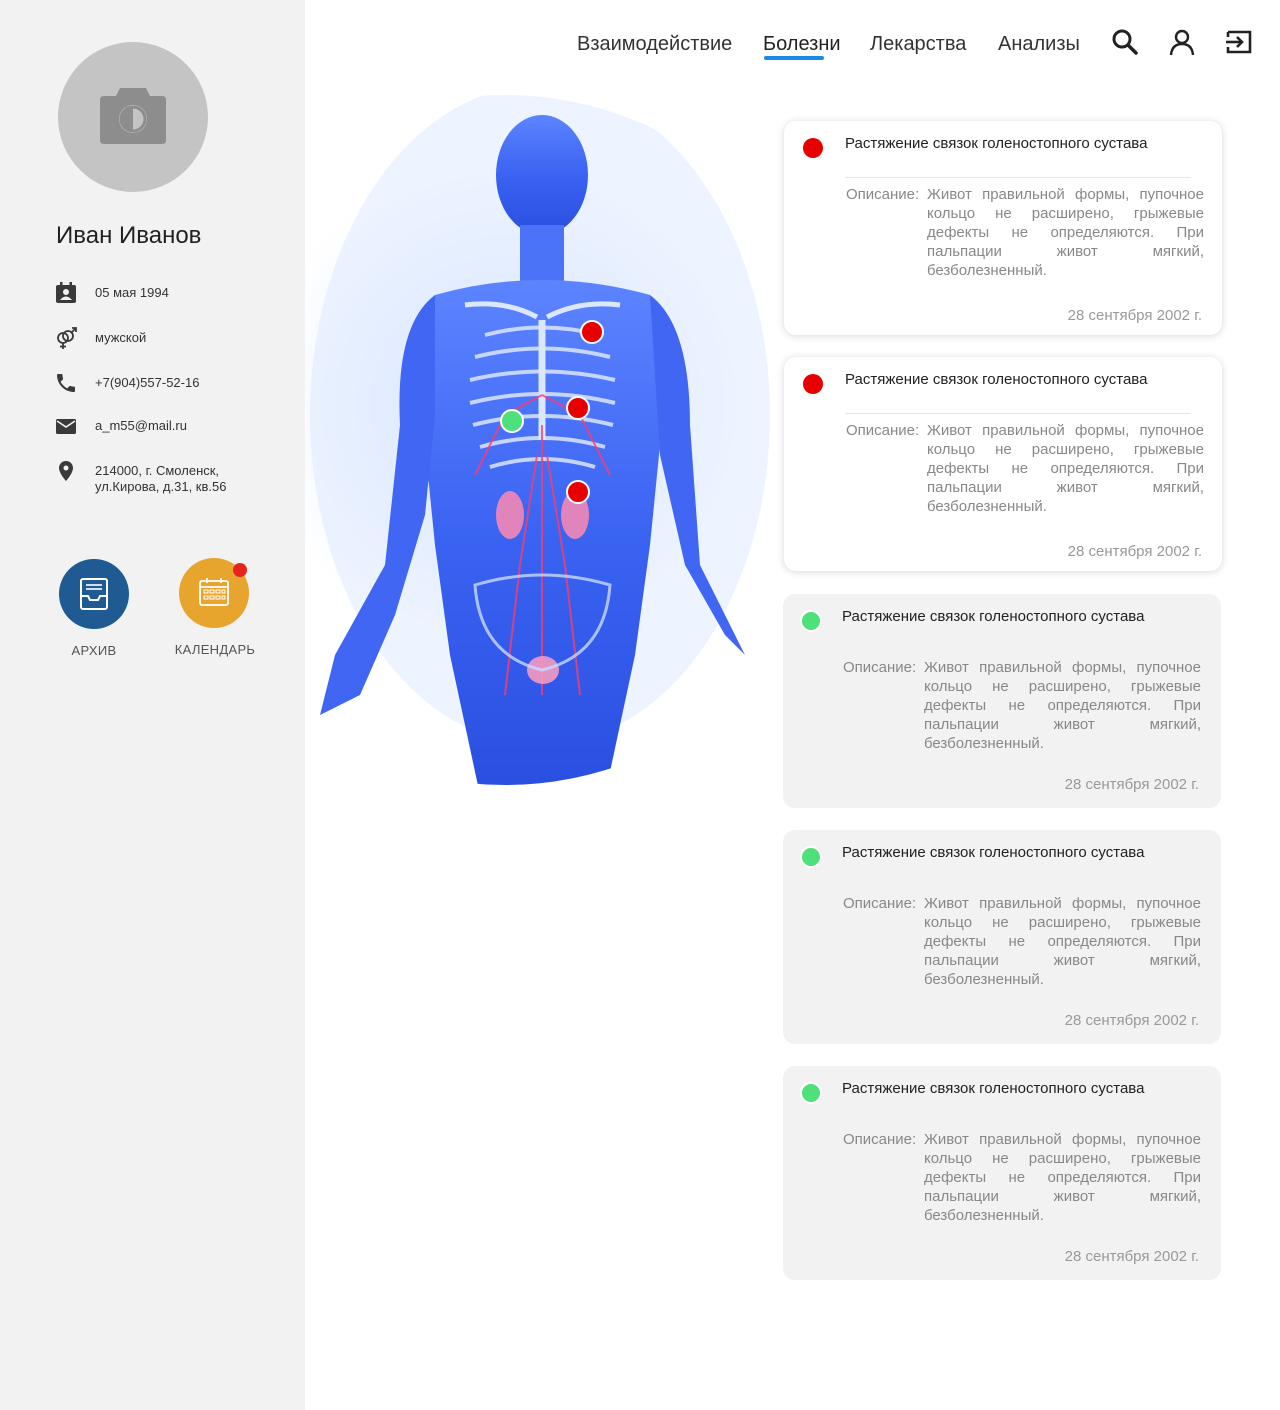  I want to click on phone-icon, so click(66, 383).